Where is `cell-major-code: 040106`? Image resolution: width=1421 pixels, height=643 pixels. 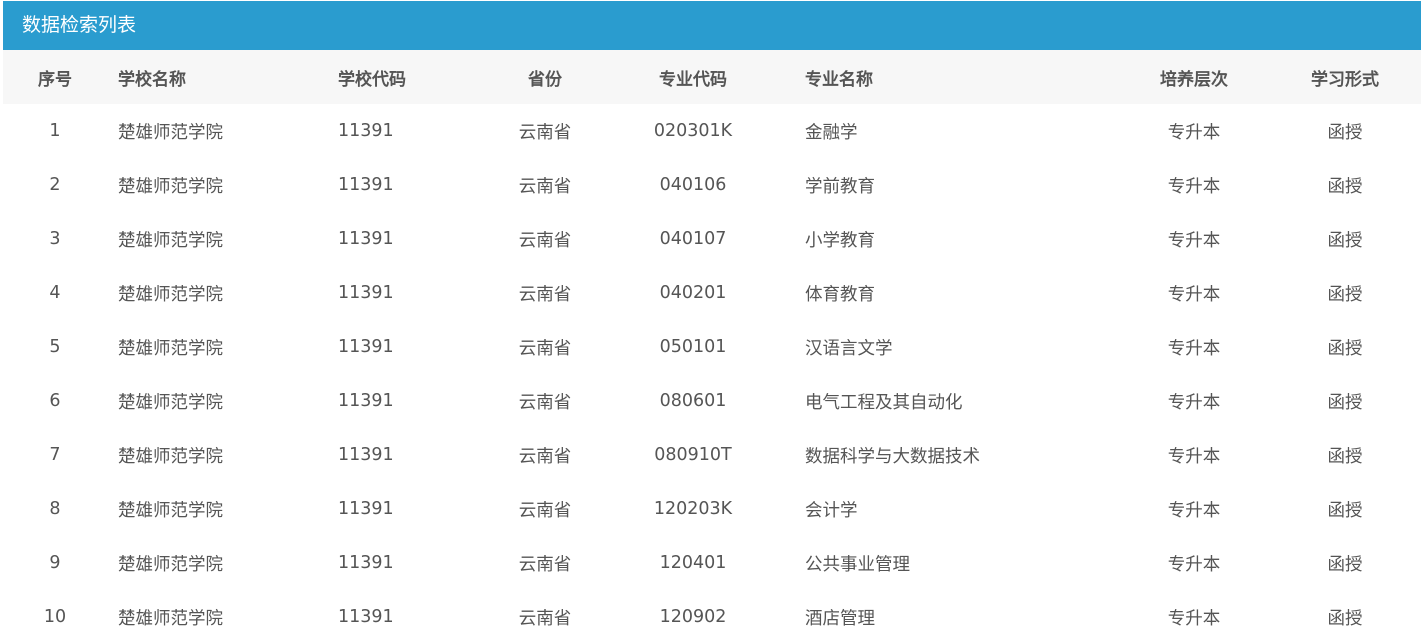 cell-major-code: 040106 is located at coordinates (693, 185).